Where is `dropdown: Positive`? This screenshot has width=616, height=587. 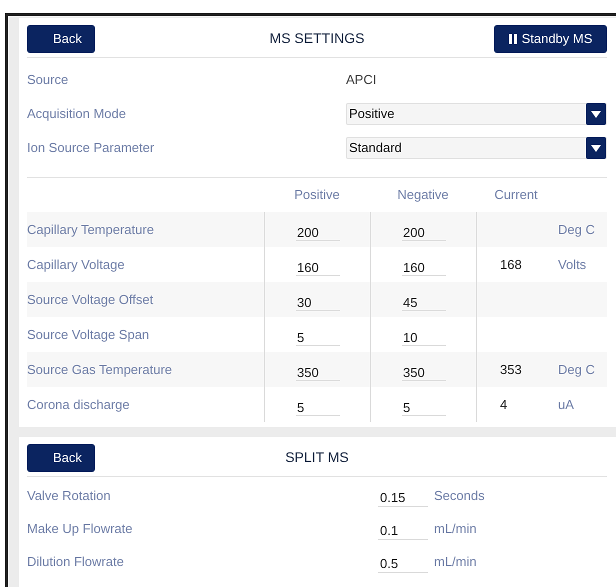 dropdown: Positive is located at coordinates (476, 114).